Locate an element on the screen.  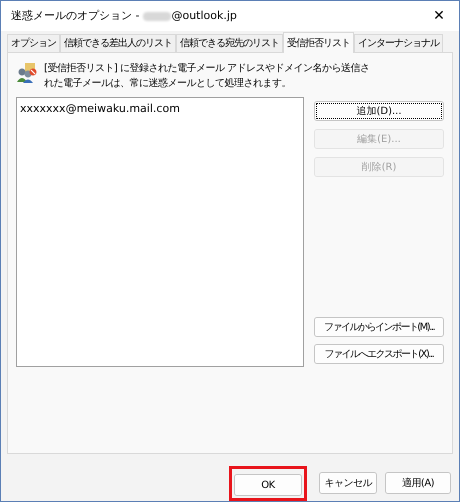
tab: インターナショナル is located at coordinates (398, 43).